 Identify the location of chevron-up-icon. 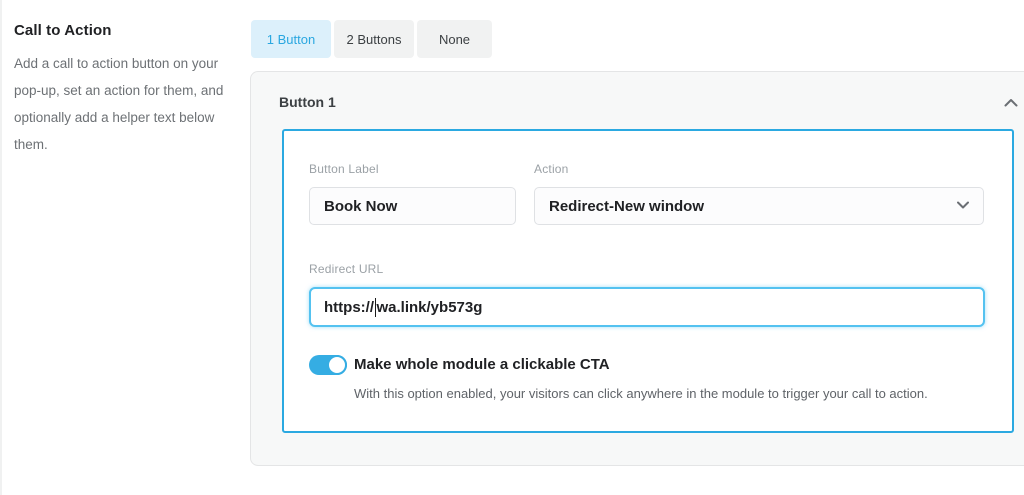
(1011, 102).